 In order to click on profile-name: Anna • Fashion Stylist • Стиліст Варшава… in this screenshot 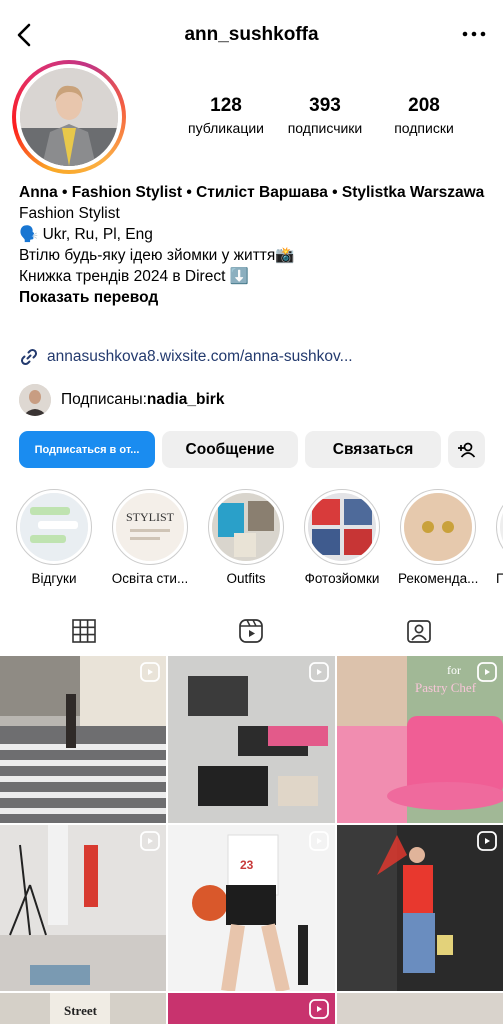, I will do `click(252, 192)`.